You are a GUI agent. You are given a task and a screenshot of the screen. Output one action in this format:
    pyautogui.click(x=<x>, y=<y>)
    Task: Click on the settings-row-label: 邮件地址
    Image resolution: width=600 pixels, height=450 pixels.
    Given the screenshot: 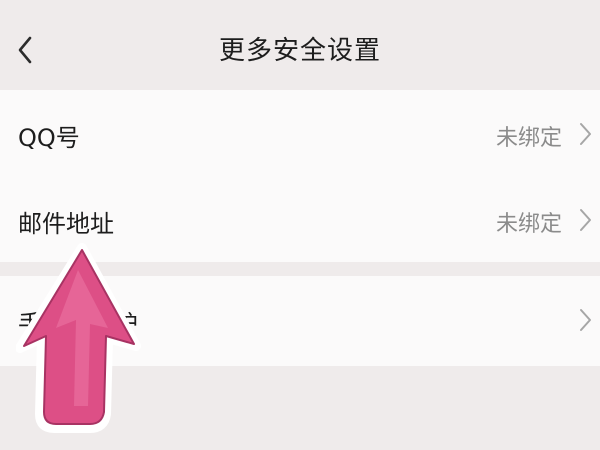 What is the action you would take?
    pyautogui.click(x=66, y=224)
    